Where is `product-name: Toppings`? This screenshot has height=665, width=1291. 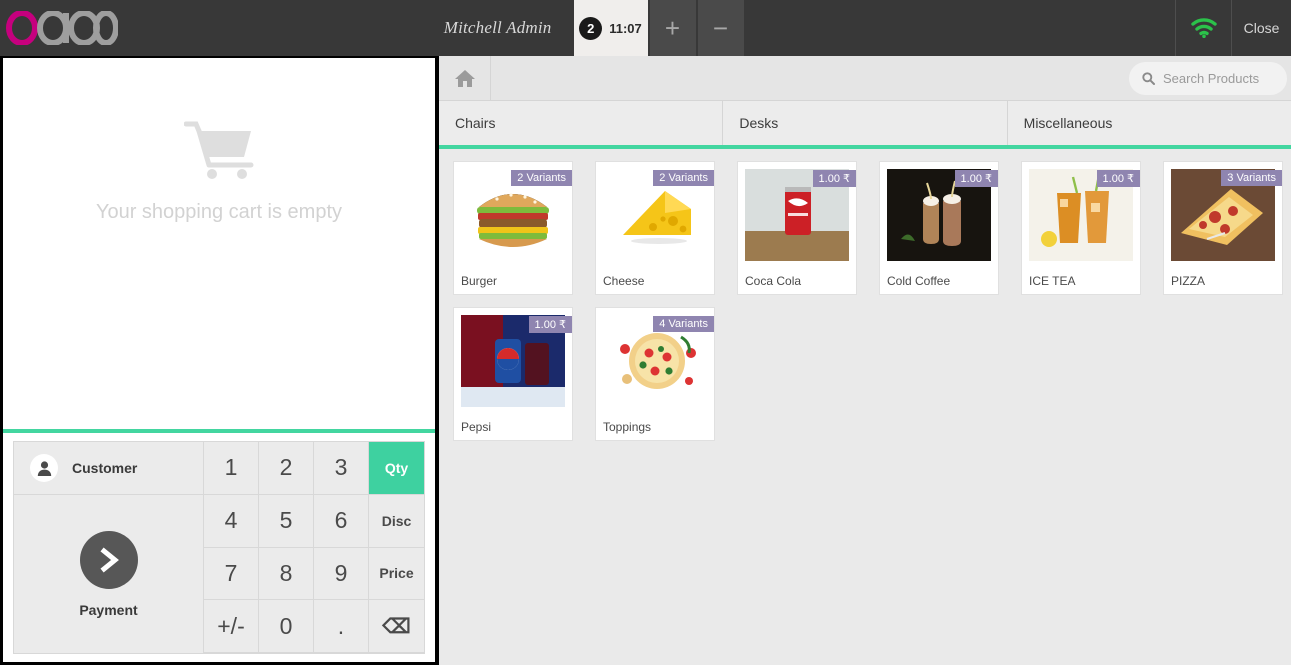 product-name: Toppings is located at coordinates (627, 427).